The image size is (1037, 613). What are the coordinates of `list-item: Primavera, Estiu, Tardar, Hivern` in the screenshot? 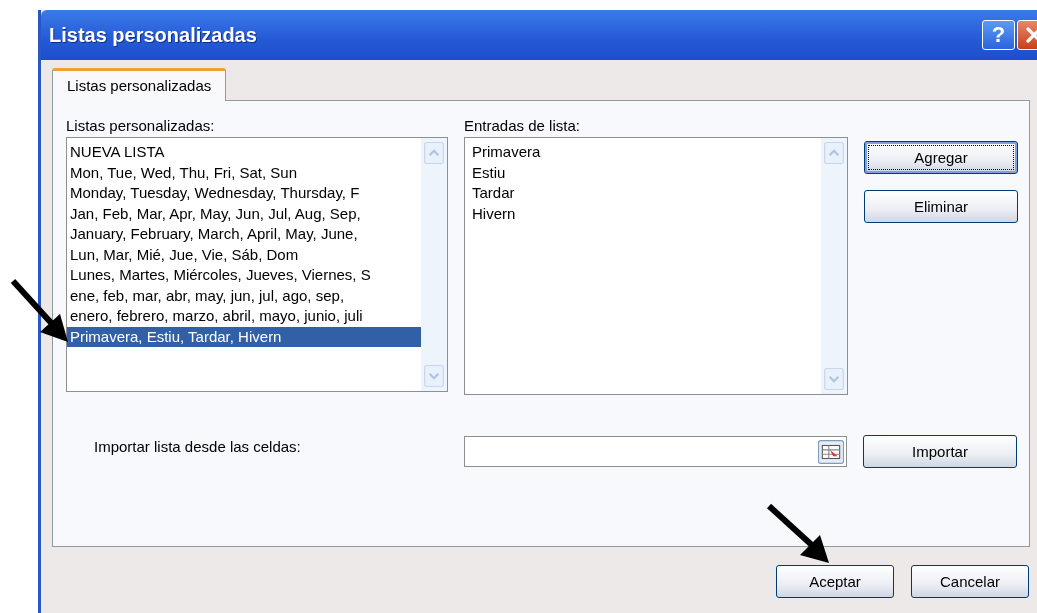 It's located at (244, 336).